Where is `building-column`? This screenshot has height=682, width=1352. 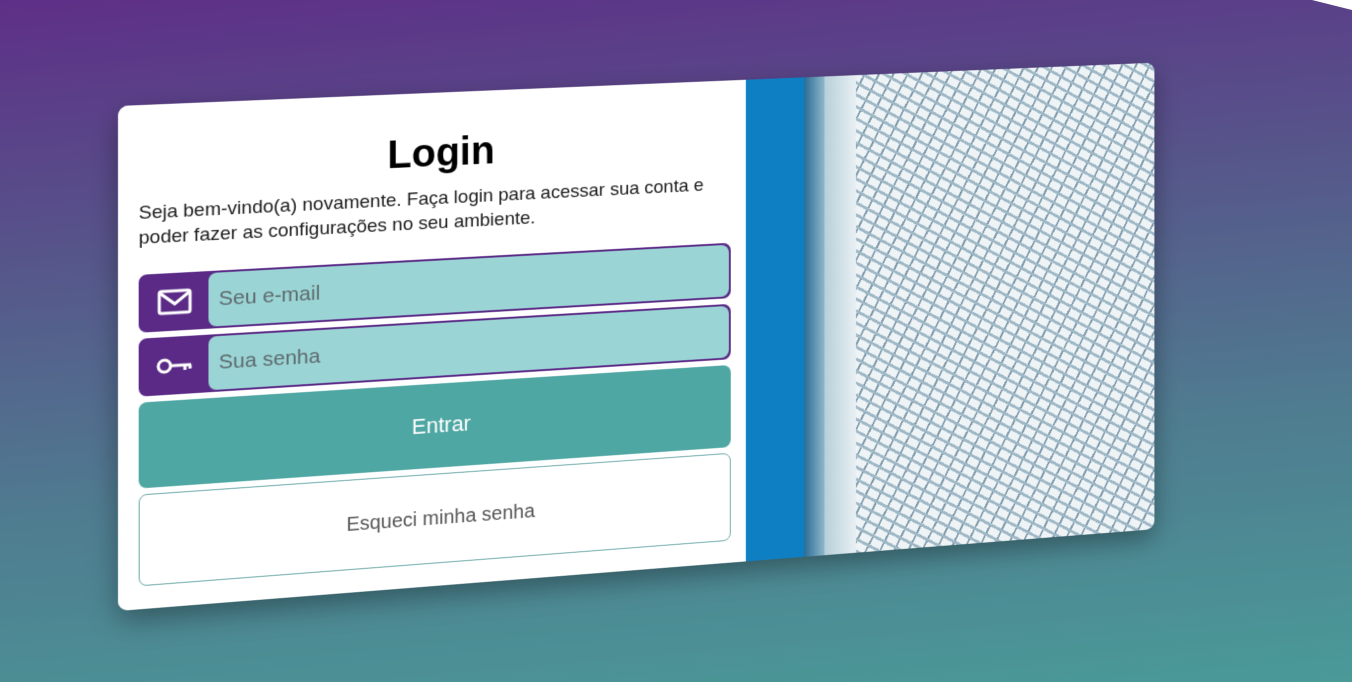 building-column is located at coordinates (840, 315).